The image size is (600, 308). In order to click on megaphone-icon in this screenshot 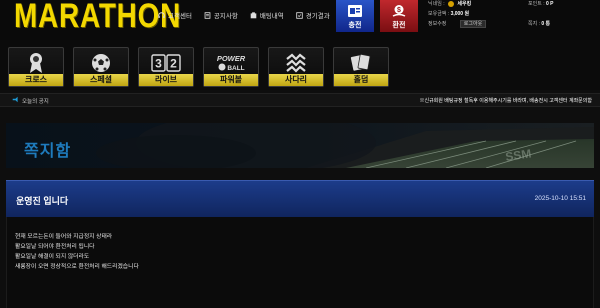, I will do `click(15, 100)`.